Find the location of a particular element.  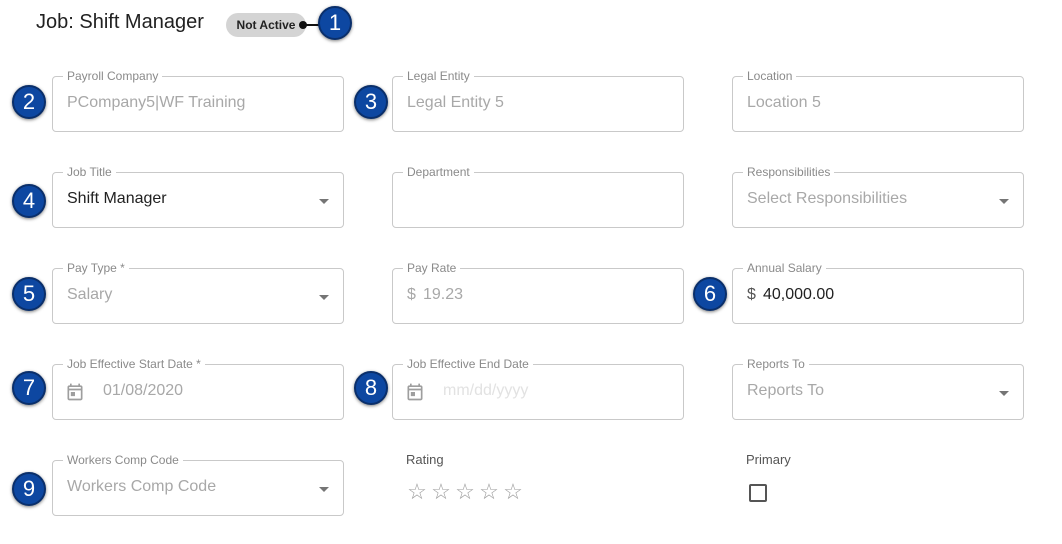

reports-to-select: Reports To Reports To is located at coordinates (878, 388).